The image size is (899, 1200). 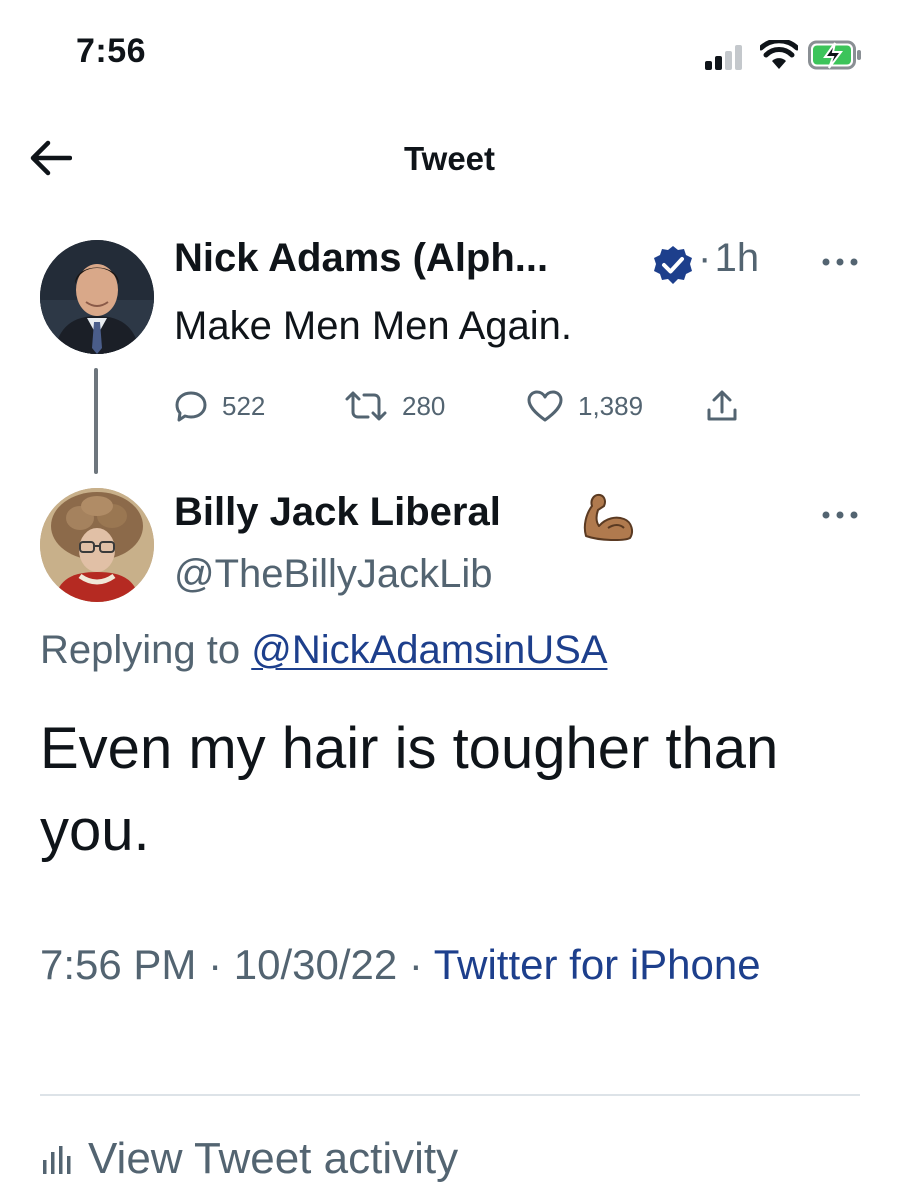 I want to click on wifi-icon, so click(x=779, y=54).